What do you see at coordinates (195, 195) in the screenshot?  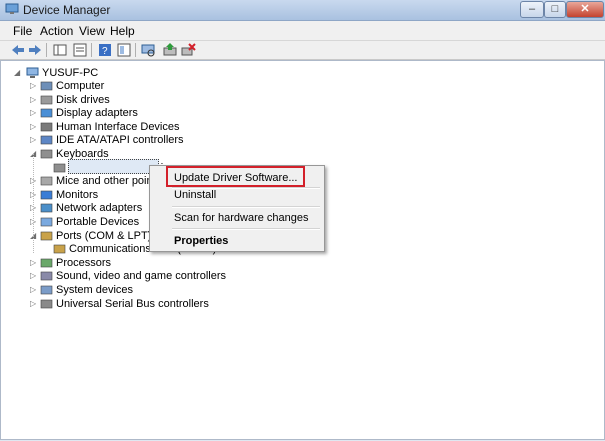 I see `menu-uninstall-label: Uninstall` at bounding box center [195, 195].